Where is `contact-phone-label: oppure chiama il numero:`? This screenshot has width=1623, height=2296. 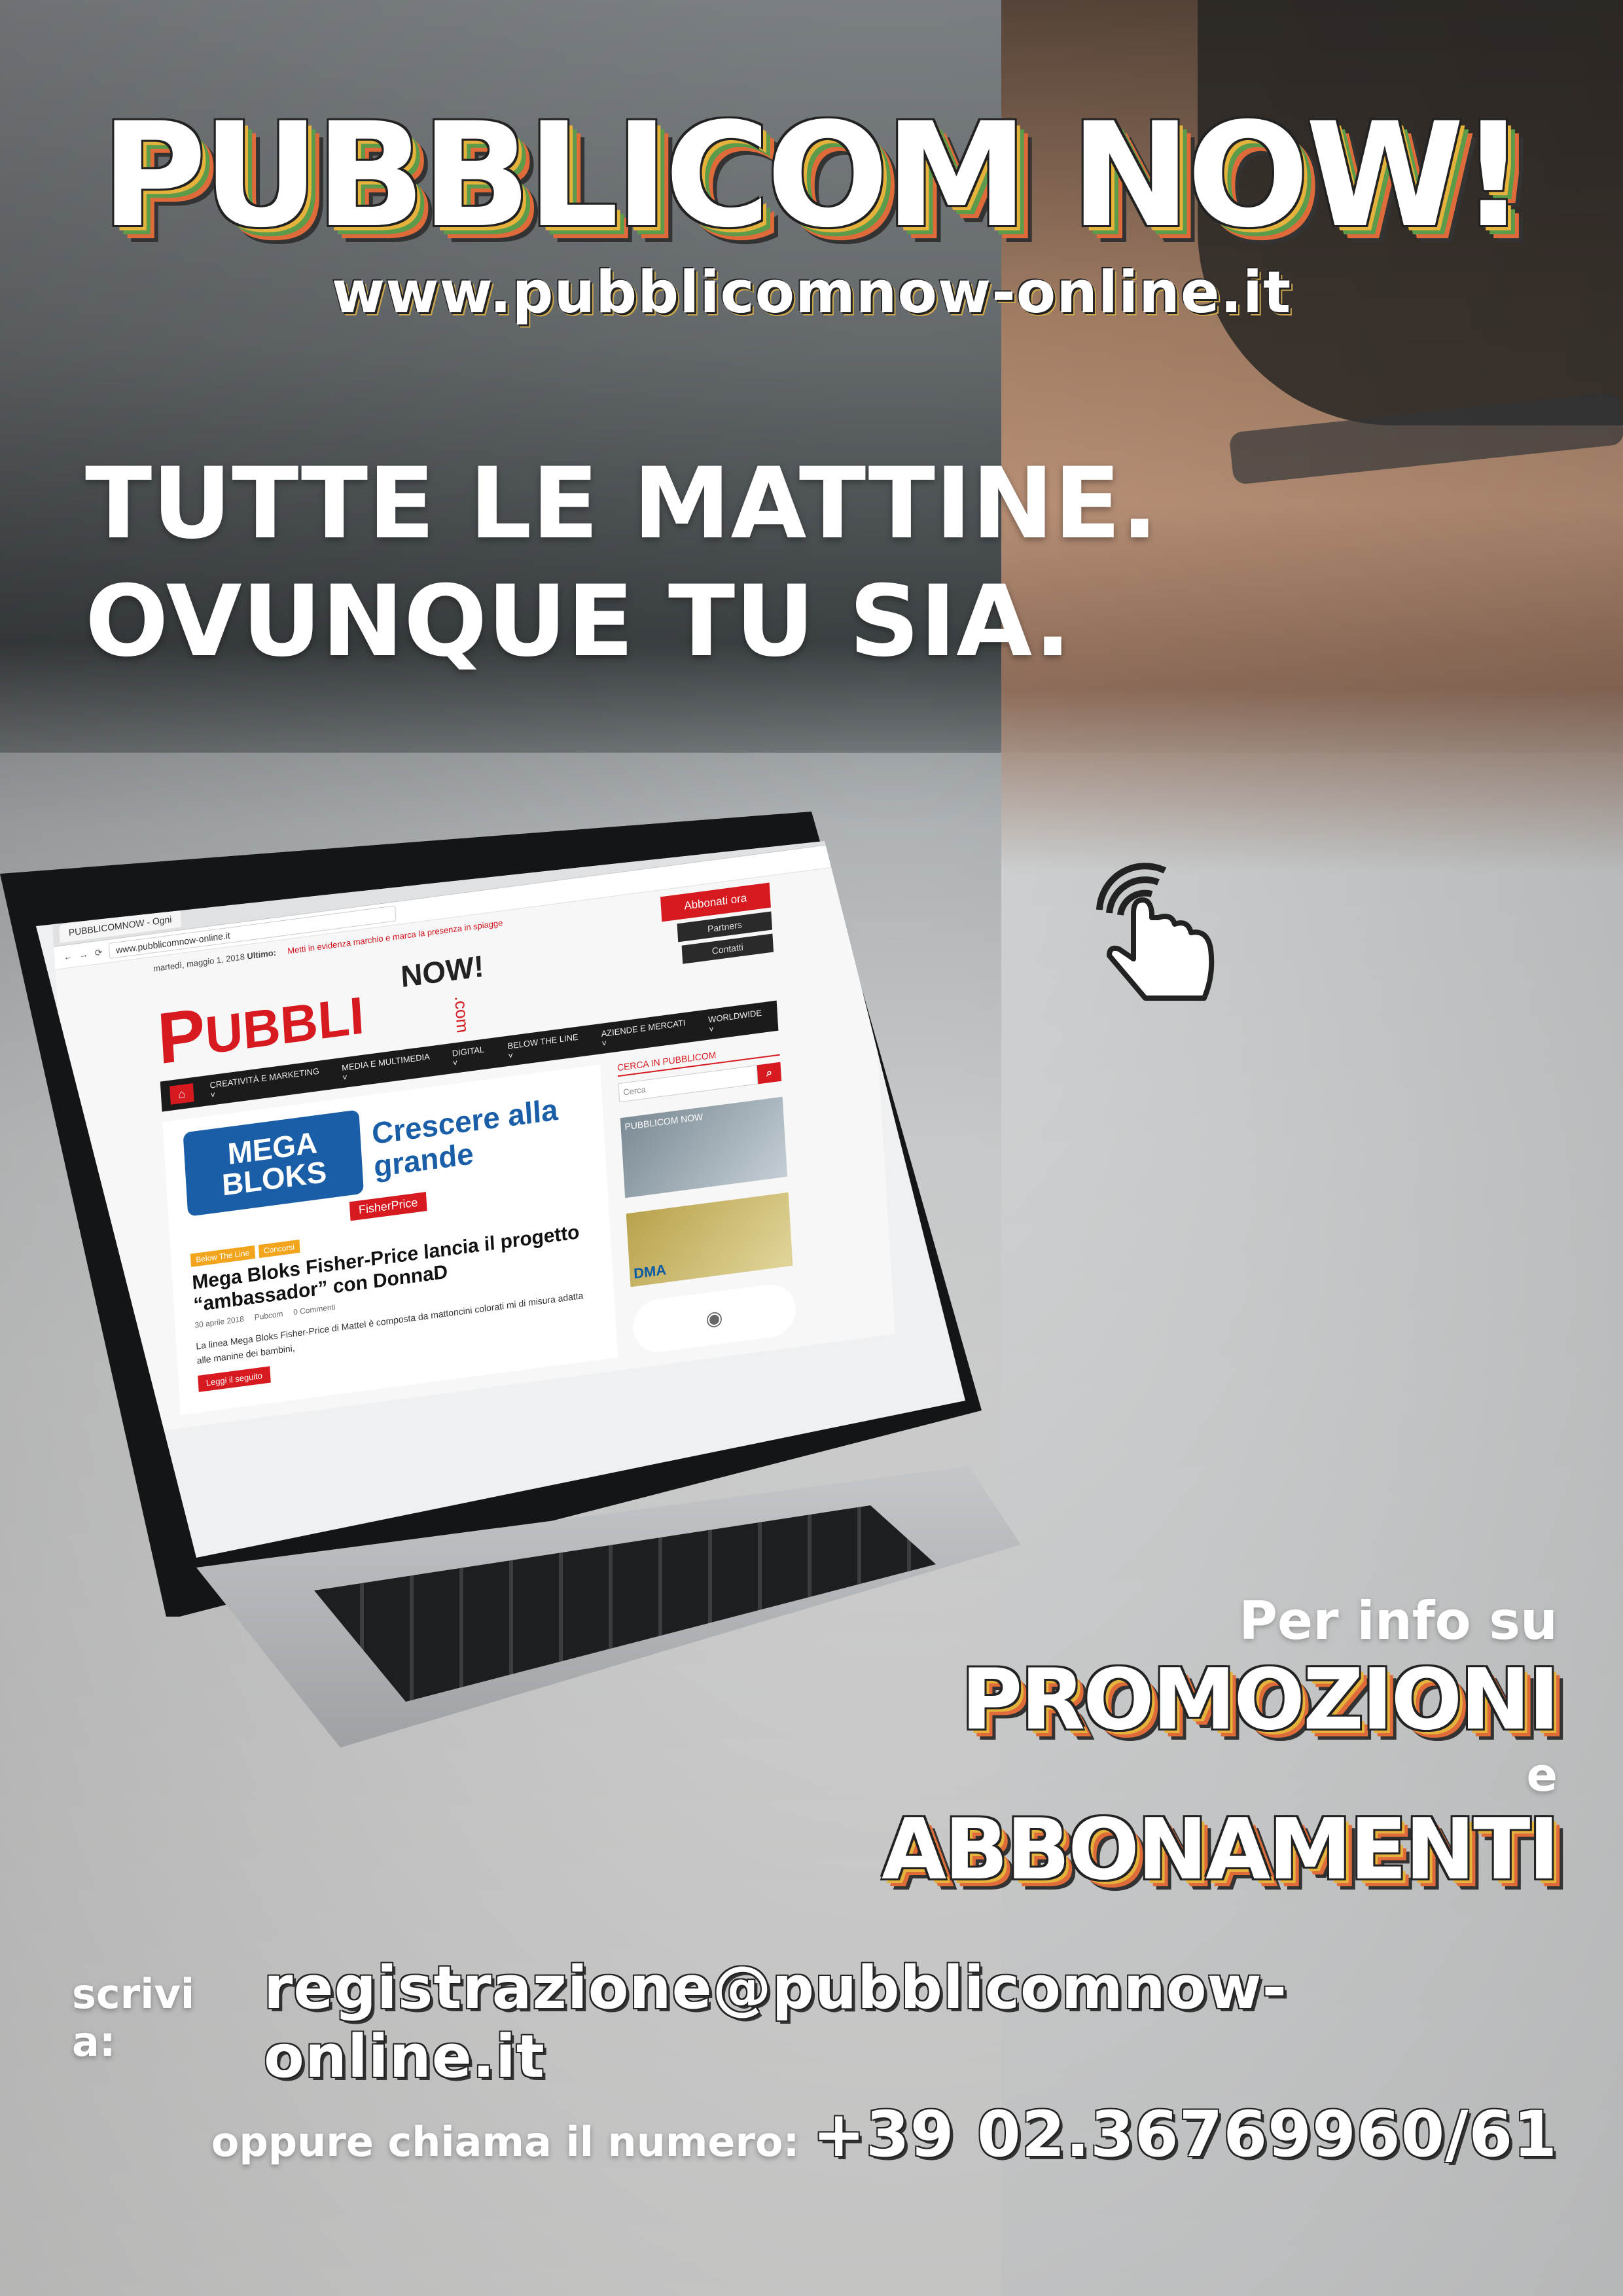
contact-phone-label: oppure chiama il numero: is located at coordinates (506, 2142).